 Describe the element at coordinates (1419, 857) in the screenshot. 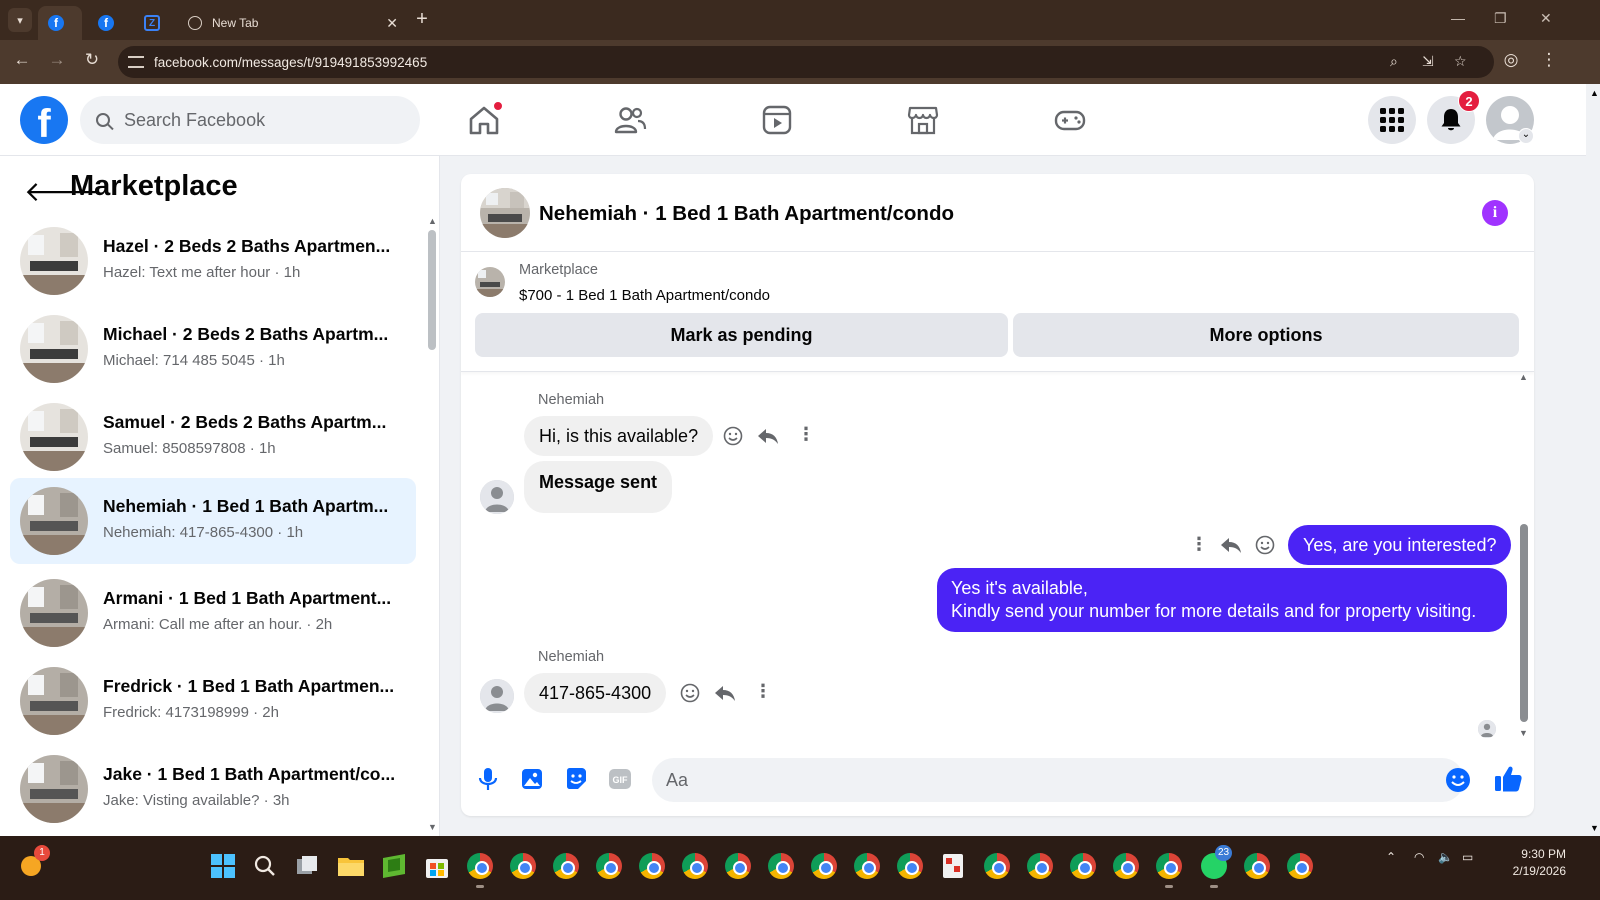

I see `wifi-icon: ◠` at that location.